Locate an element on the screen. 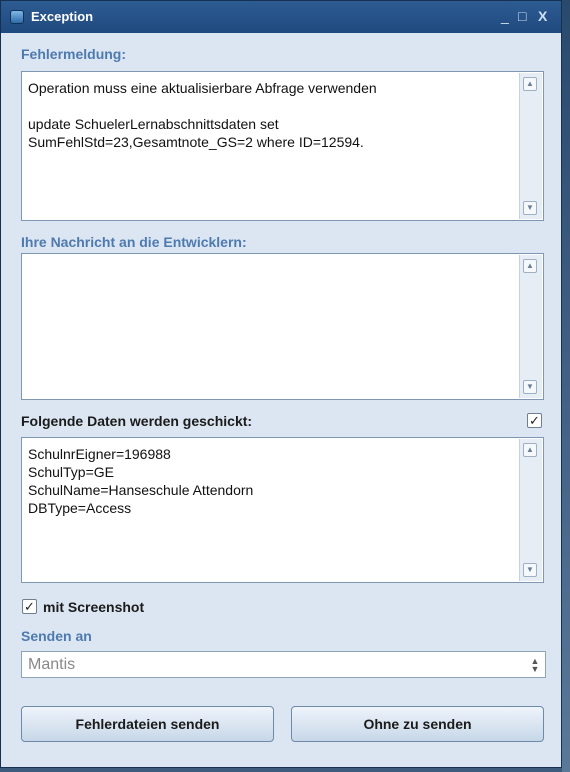 The image size is (570, 772). close-without-sending-button: Ohne zu senden is located at coordinates (417, 724).